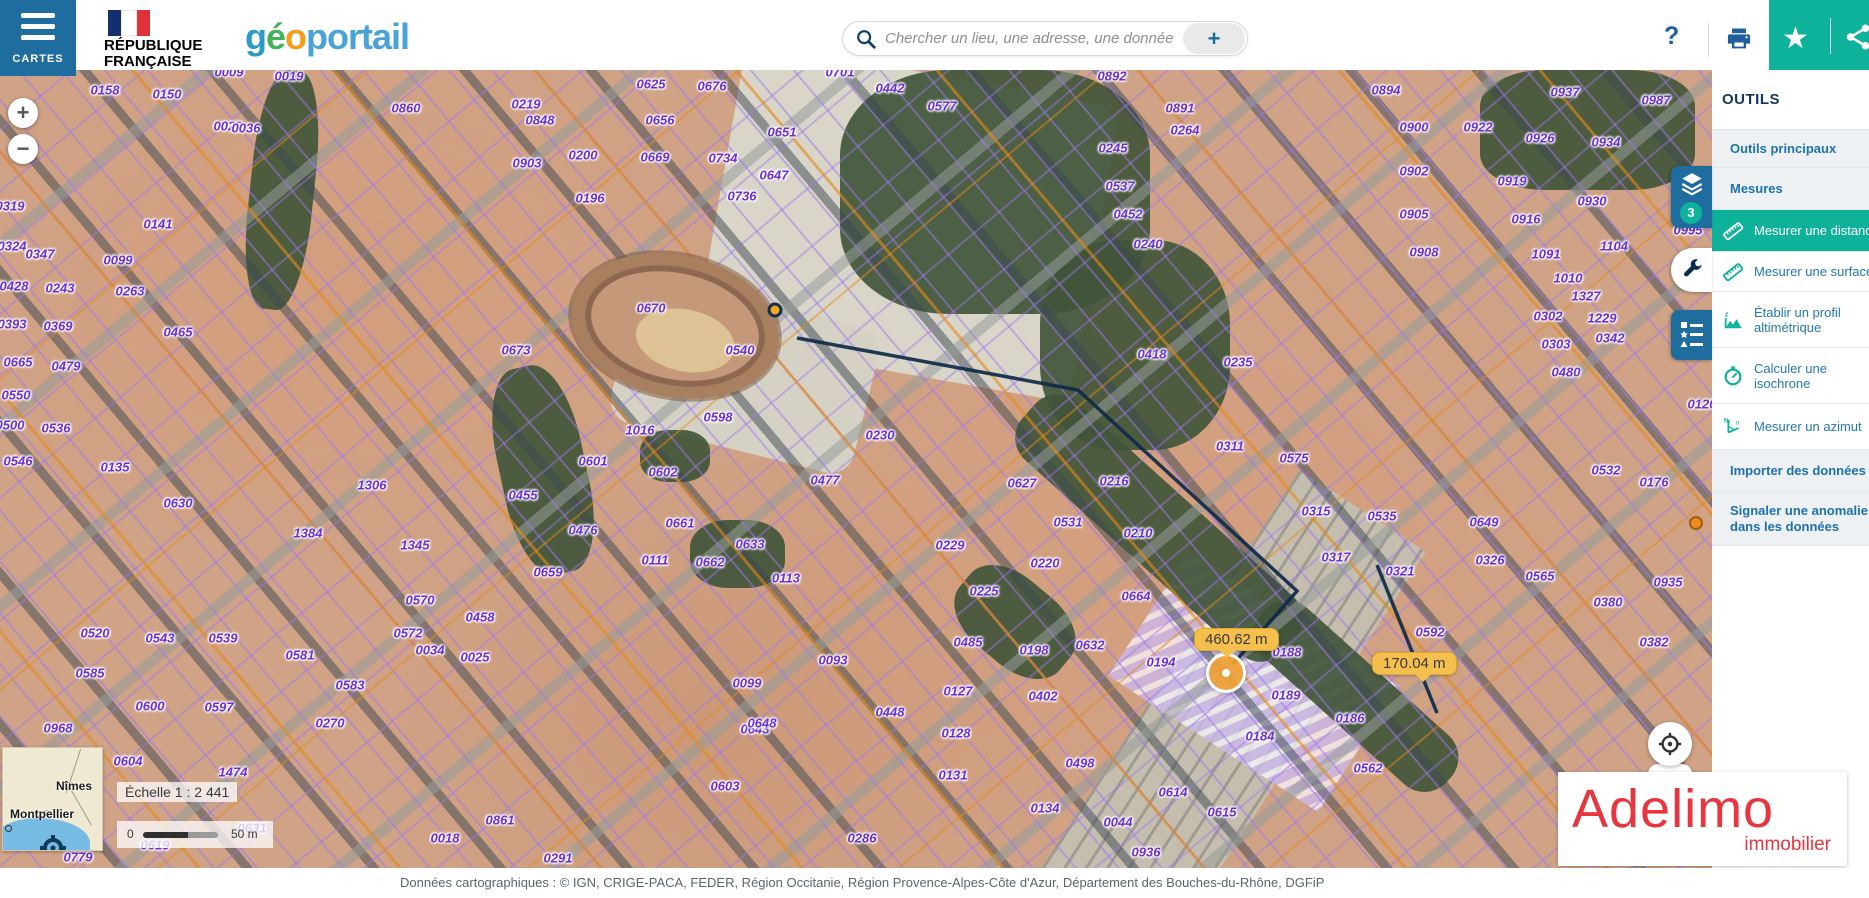 This screenshot has width=1869, height=898. What do you see at coordinates (1798, 470) in the screenshot?
I see `panel-section-label: Importer des données` at bounding box center [1798, 470].